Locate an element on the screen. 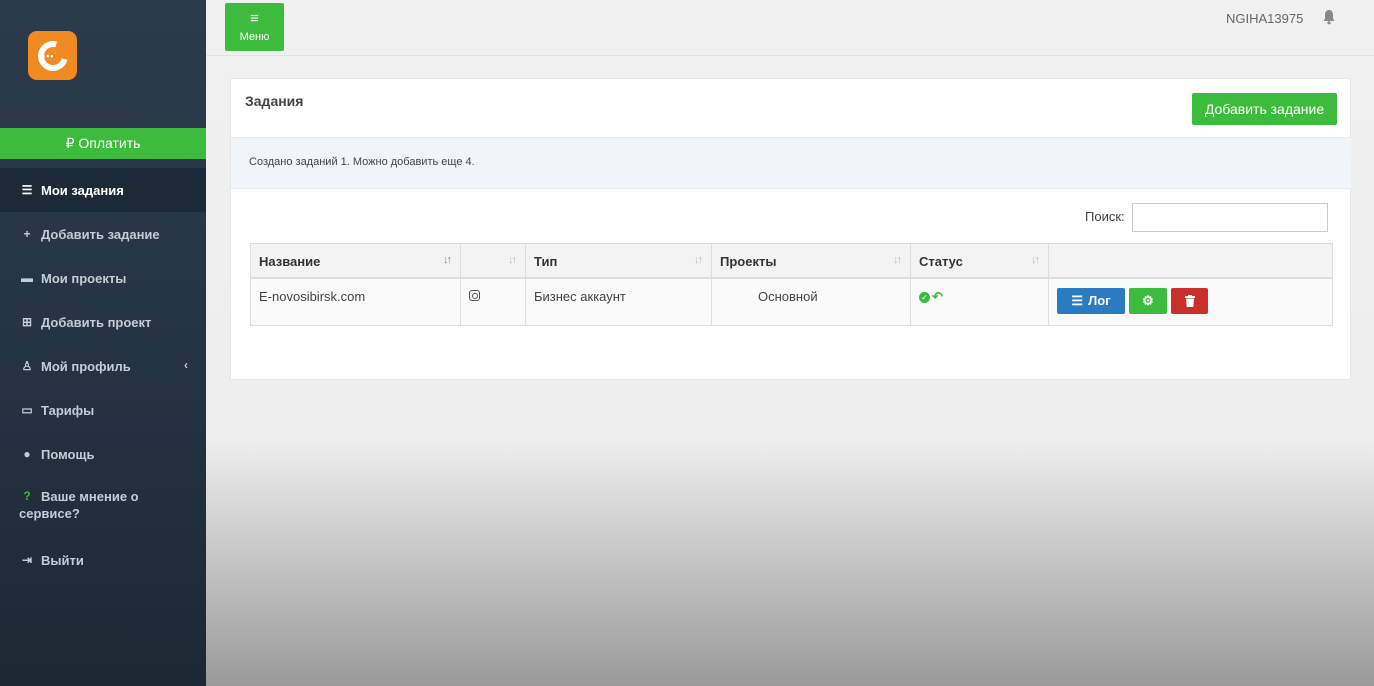  plus-icon: + is located at coordinates (27, 234).